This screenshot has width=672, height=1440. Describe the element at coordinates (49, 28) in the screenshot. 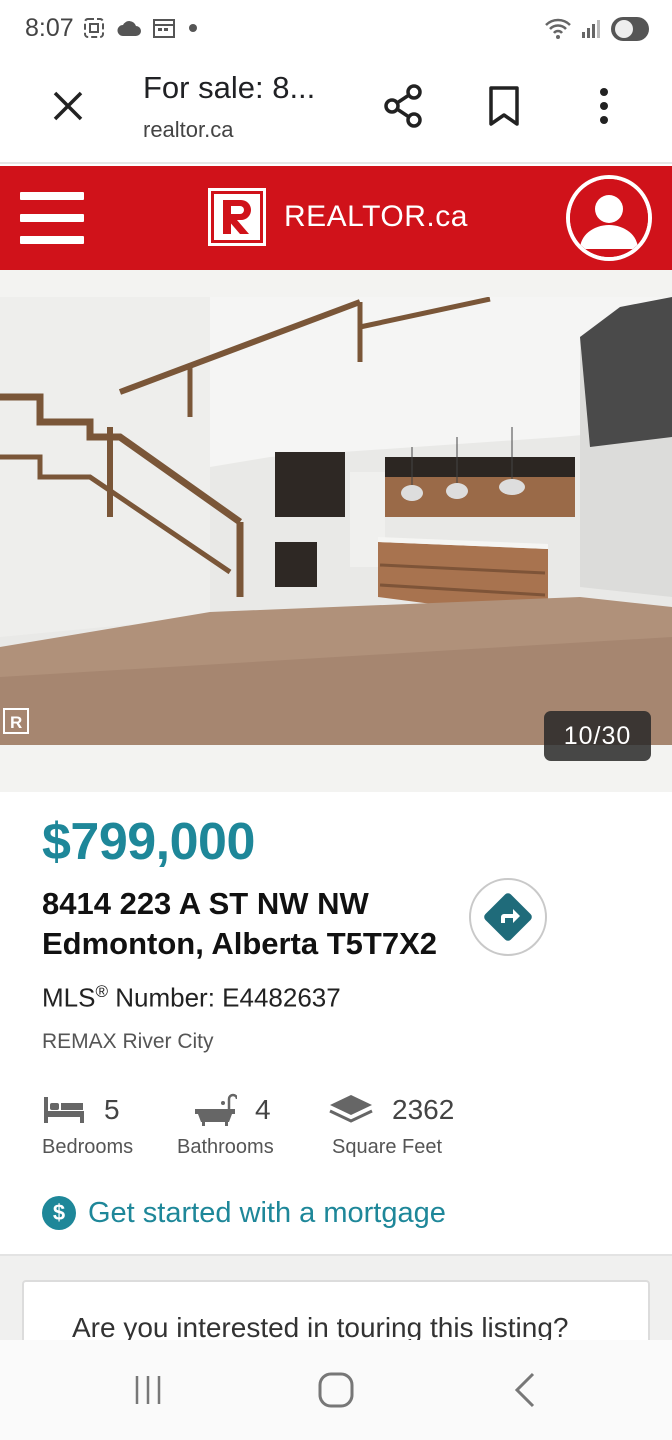

I see `status-time: 8:07` at that location.